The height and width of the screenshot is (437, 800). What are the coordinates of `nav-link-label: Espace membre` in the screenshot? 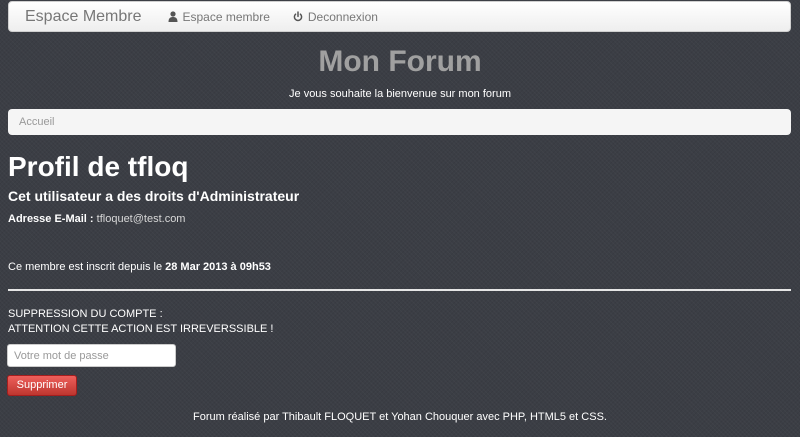 It's located at (226, 16).